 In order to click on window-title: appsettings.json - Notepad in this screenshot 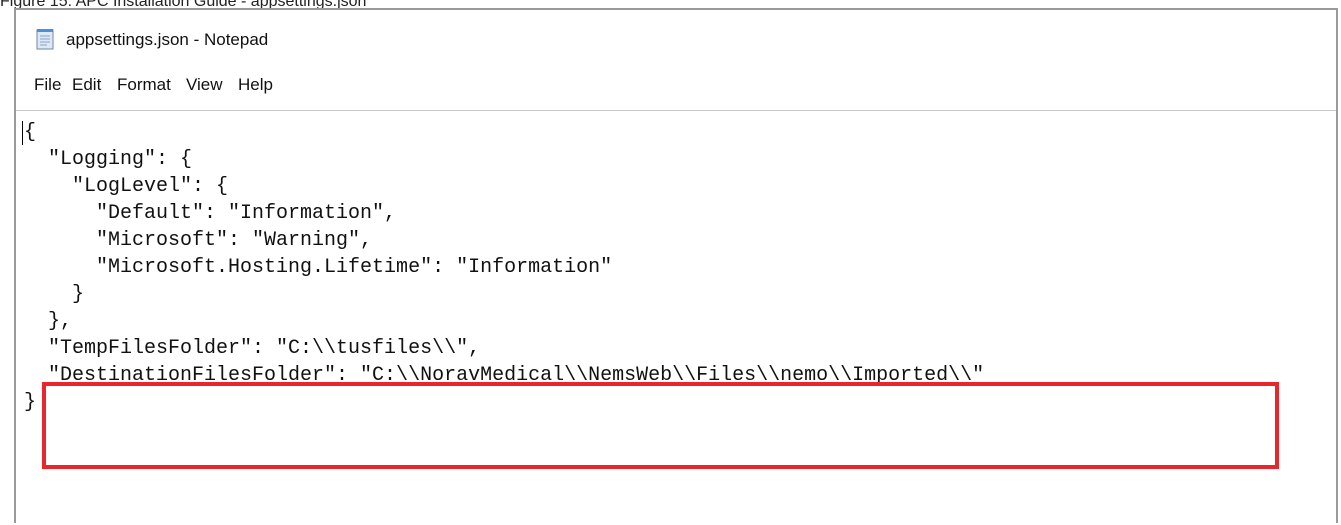, I will do `click(167, 39)`.